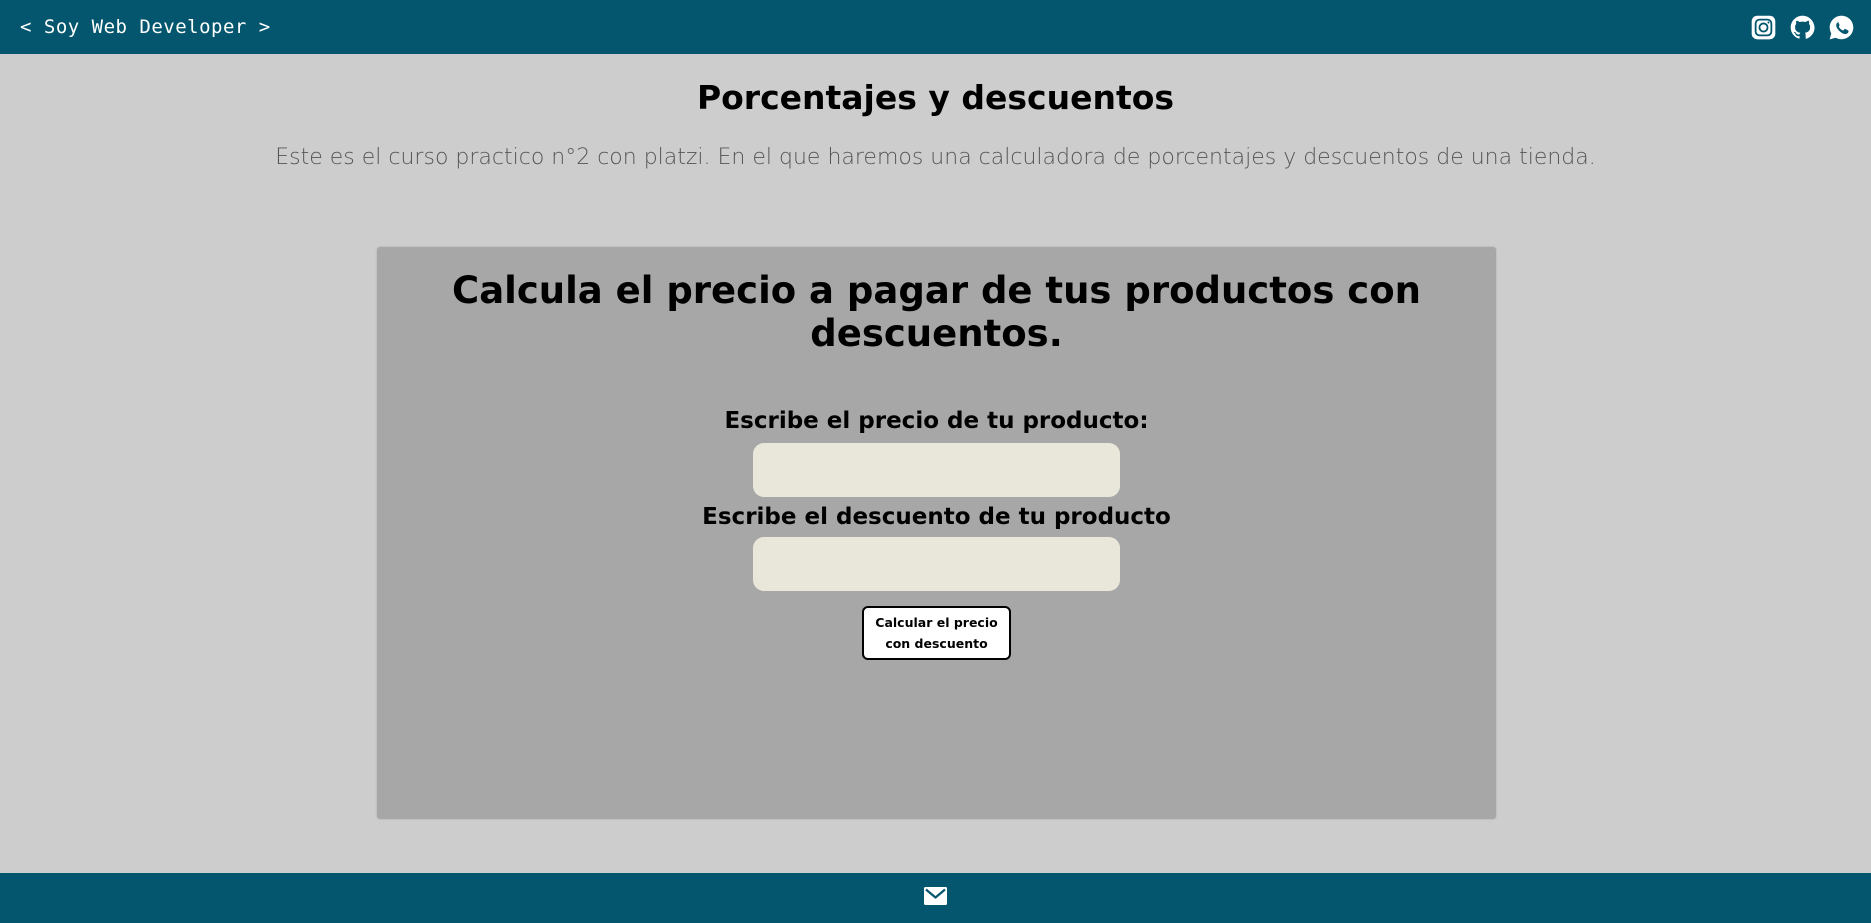 This screenshot has height=923, width=1871. I want to click on price-input, so click(936, 470).